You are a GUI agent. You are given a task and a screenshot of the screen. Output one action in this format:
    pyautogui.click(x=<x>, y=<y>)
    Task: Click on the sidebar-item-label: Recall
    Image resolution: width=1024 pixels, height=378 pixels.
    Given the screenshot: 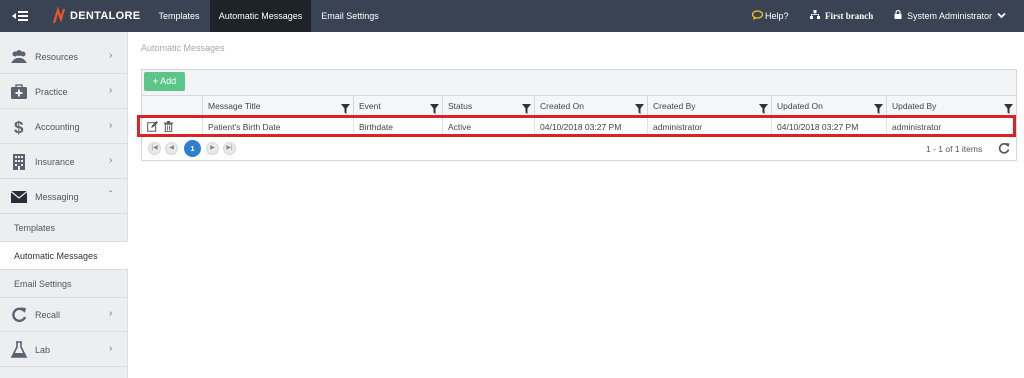 What is the action you would take?
    pyautogui.click(x=48, y=315)
    